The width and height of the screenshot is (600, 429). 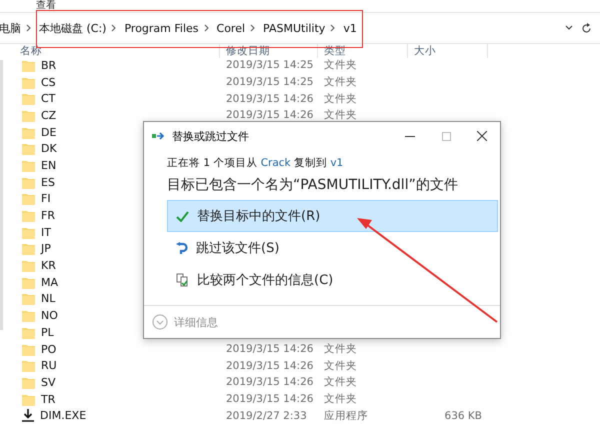 What do you see at coordinates (48, 132) in the screenshot?
I see `file-name: DE` at bounding box center [48, 132].